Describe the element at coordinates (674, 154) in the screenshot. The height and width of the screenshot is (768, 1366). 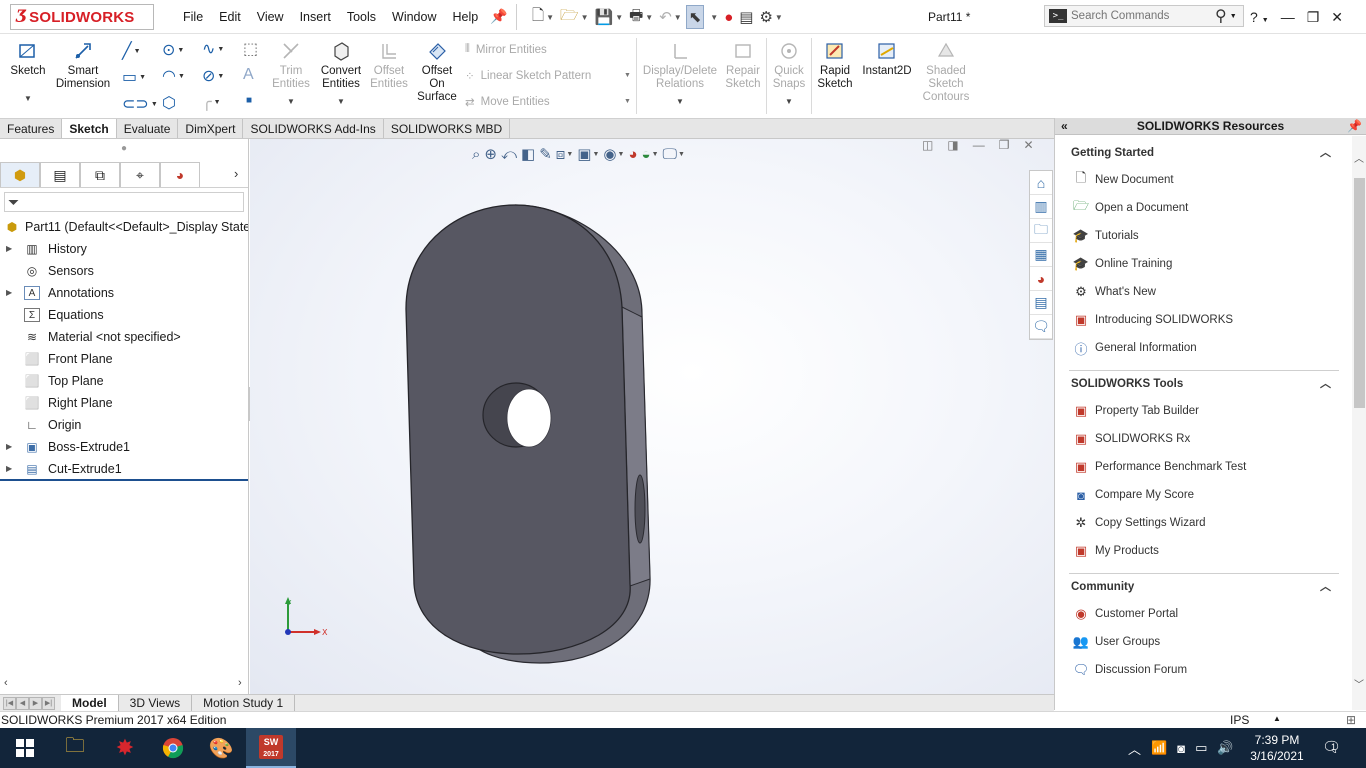
I see `view-settings-button: 🖵 ▼` at that location.